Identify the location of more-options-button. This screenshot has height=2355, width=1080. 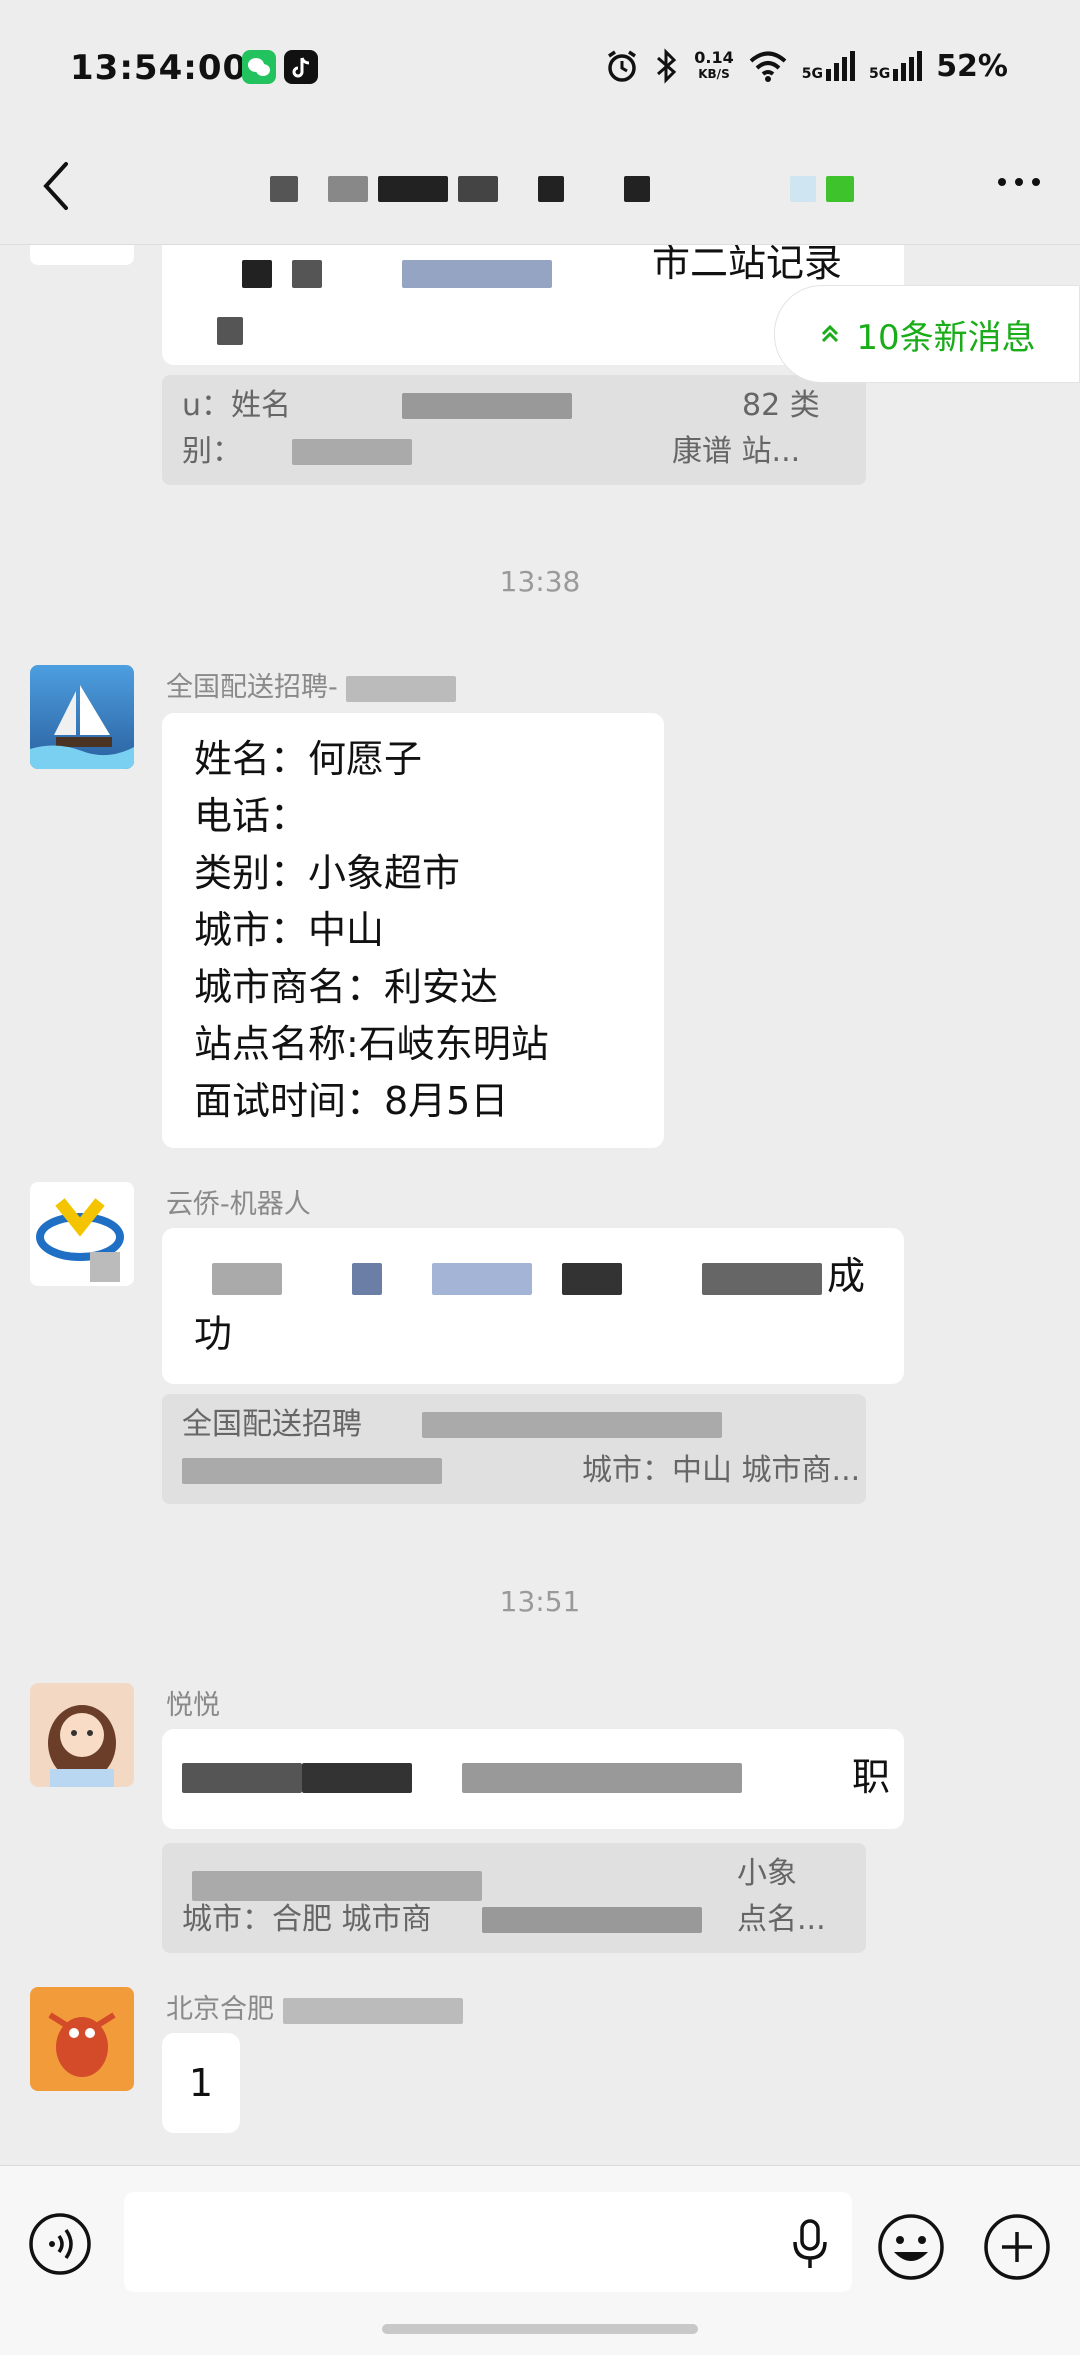
(1019, 187).